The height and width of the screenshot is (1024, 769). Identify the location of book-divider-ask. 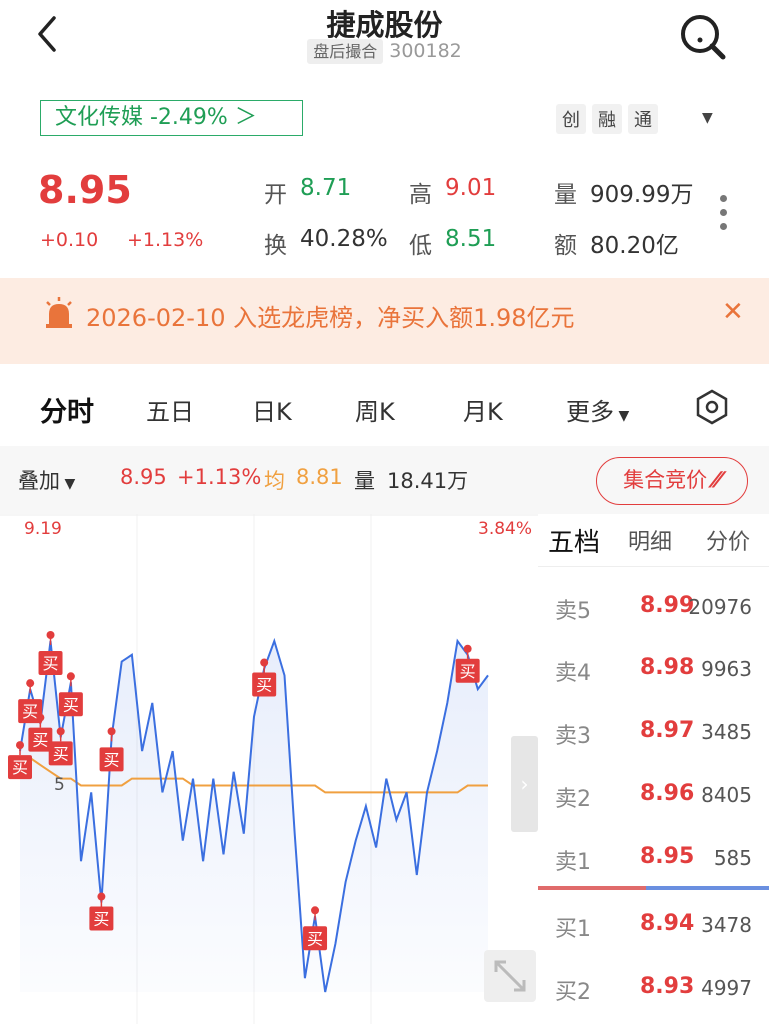
(592, 888).